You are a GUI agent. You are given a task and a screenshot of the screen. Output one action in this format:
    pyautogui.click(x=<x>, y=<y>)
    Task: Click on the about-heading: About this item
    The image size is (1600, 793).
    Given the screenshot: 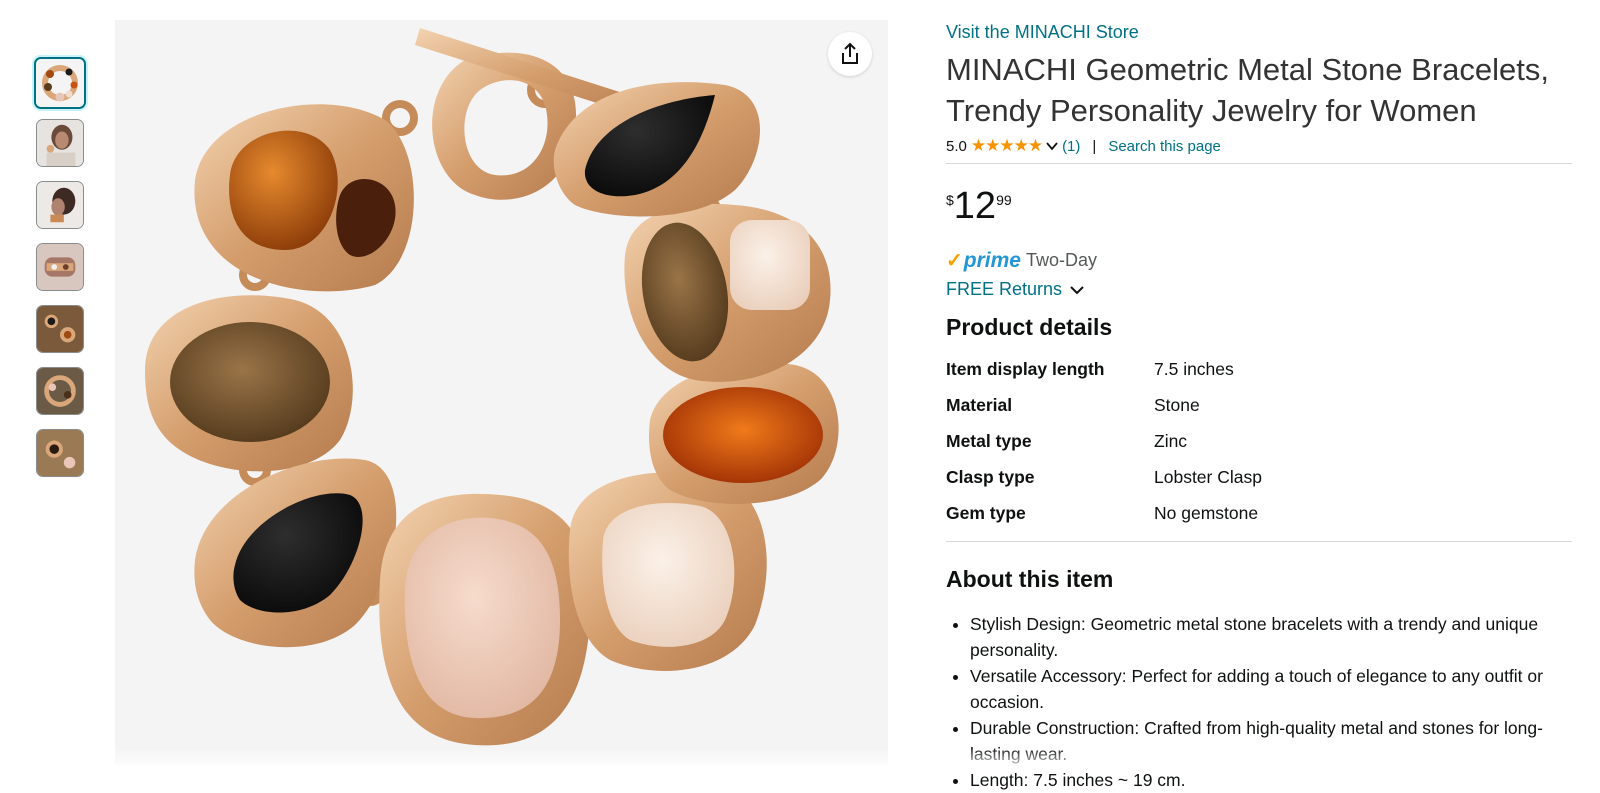 What is the action you would take?
    pyautogui.click(x=1030, y=579)
    